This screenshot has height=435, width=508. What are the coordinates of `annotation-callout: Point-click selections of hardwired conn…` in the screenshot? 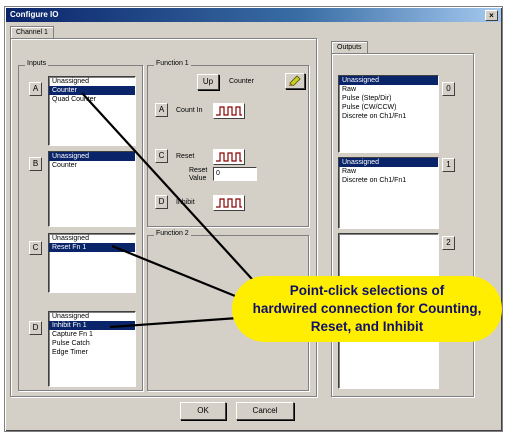 It's located at (367, 309).